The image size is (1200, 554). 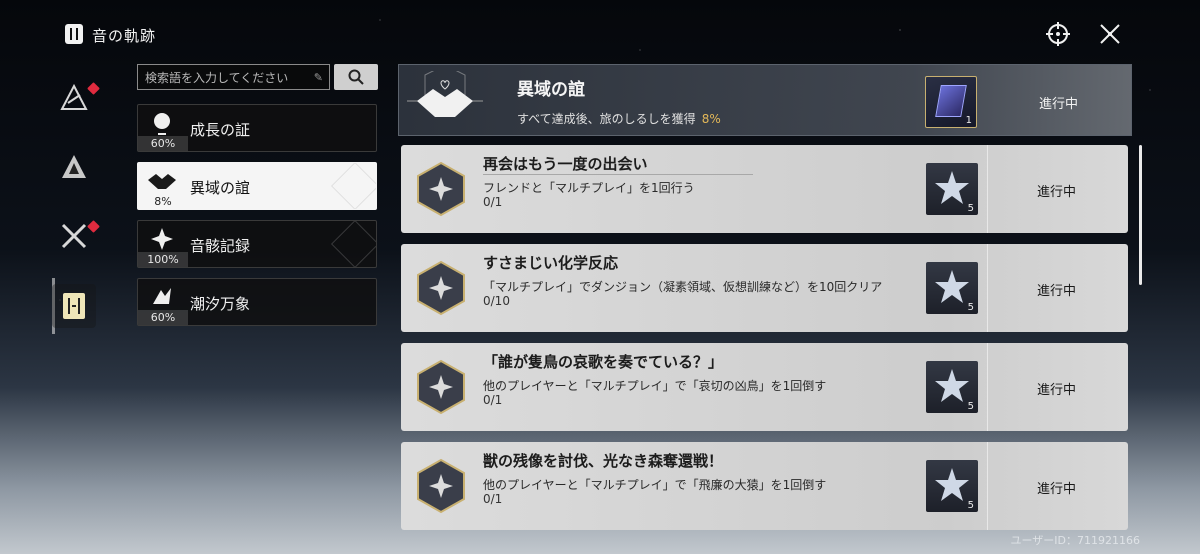 I want to click on banner-reward: 1, so click(x=951, y=102).